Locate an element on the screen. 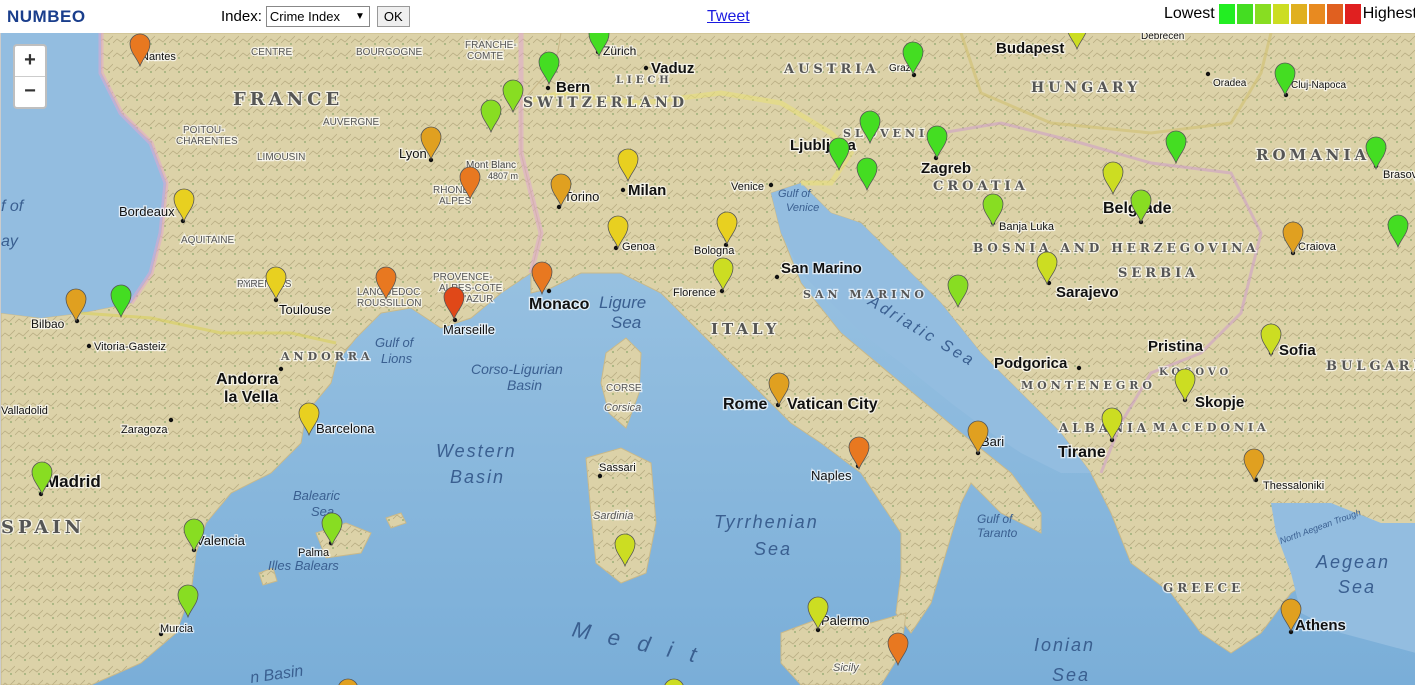 This screenshot has height=685, width=1415. legend-highest-label: Highest is located at coordinates (1388, 13).